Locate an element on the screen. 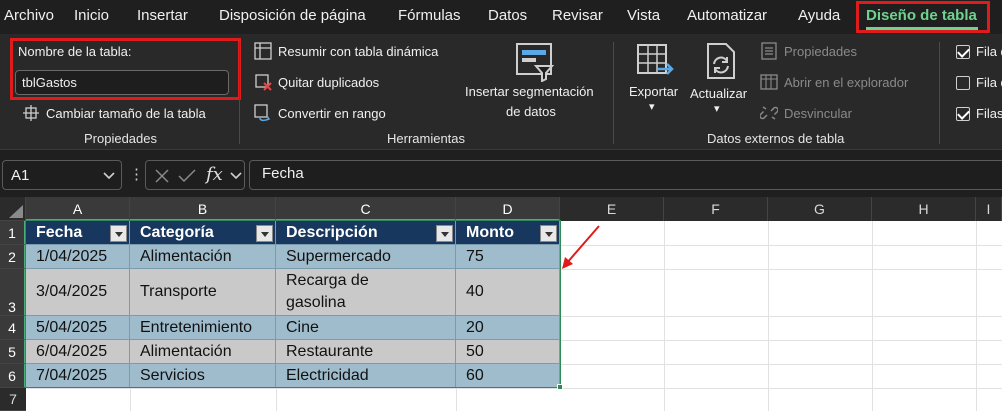 This screenshot has width=1002, height=411. row-header-5: 5 is located at coordinates (13, 352).